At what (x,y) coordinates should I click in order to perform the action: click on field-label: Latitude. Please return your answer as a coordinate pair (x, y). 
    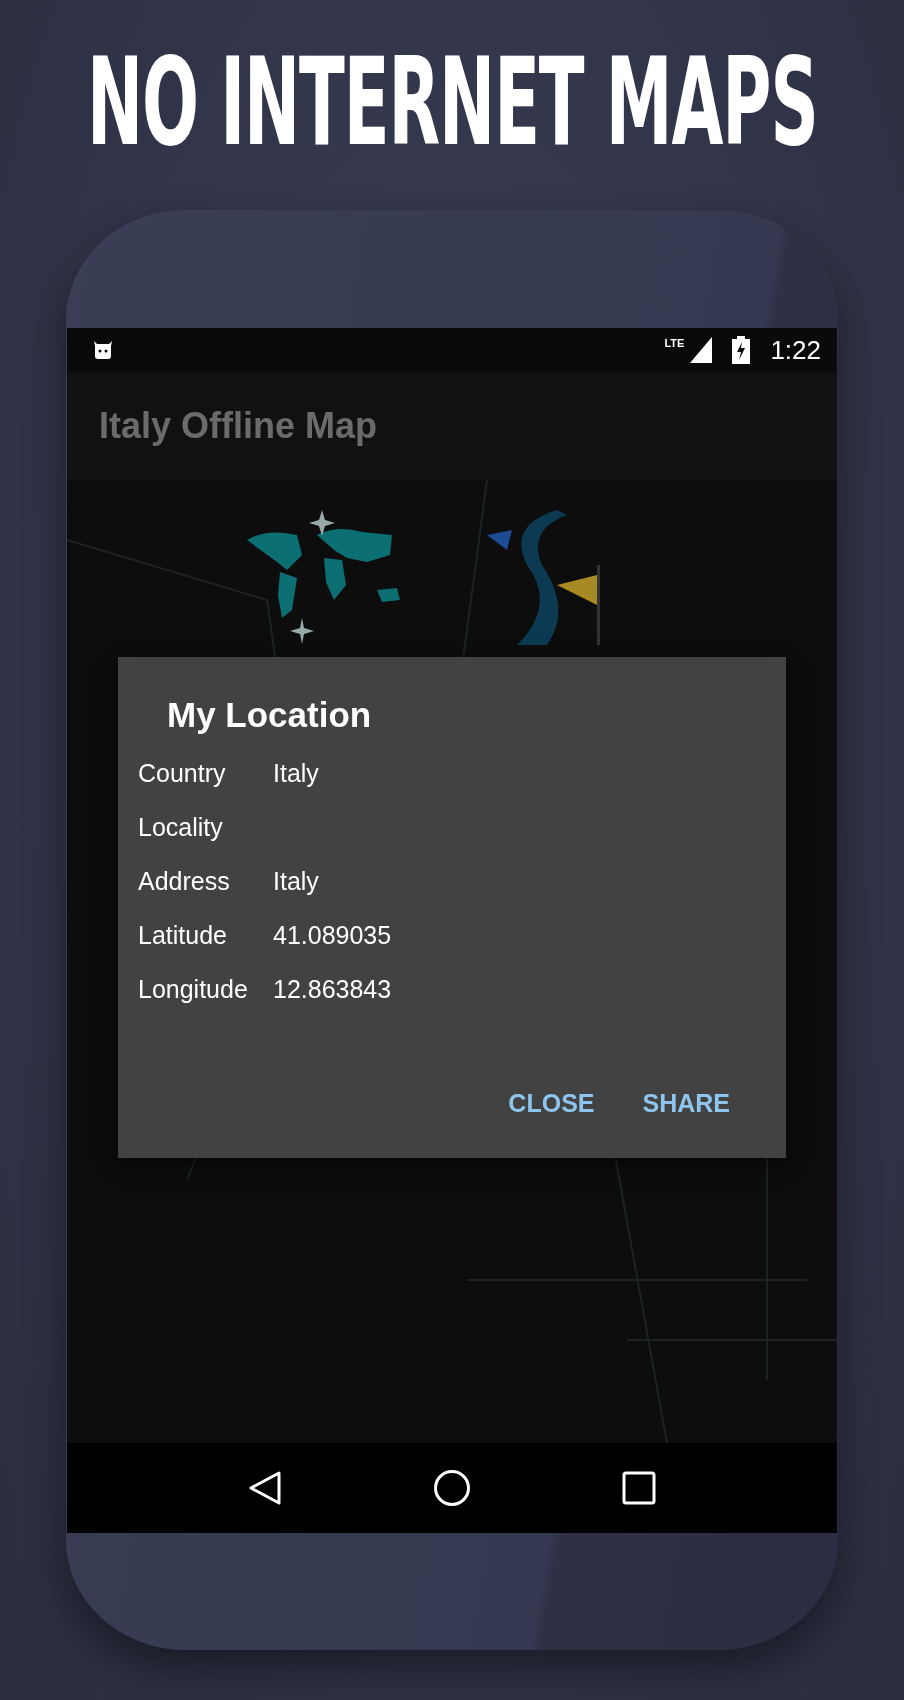
    Looking at the image, I should click on (183, 935).